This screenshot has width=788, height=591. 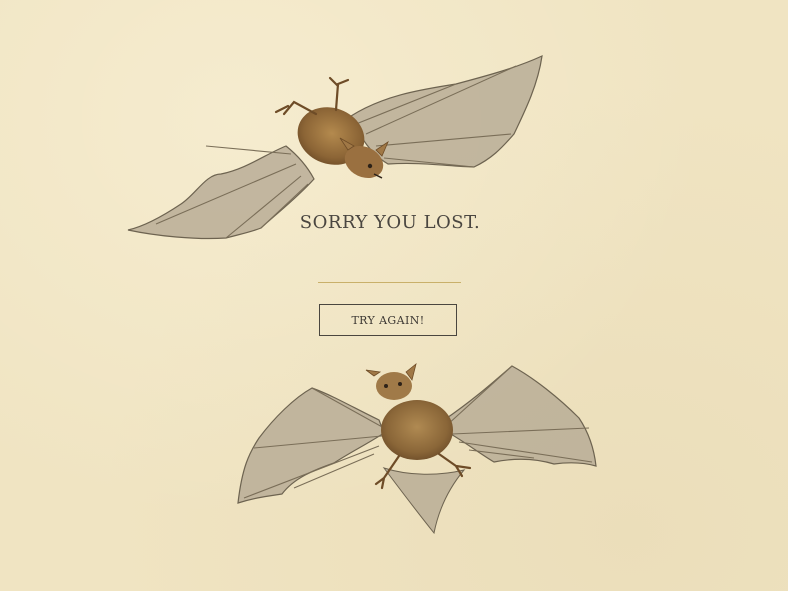 I want to click on game-result-message: SORRY YOU LOST., so click(x=390, y=222).